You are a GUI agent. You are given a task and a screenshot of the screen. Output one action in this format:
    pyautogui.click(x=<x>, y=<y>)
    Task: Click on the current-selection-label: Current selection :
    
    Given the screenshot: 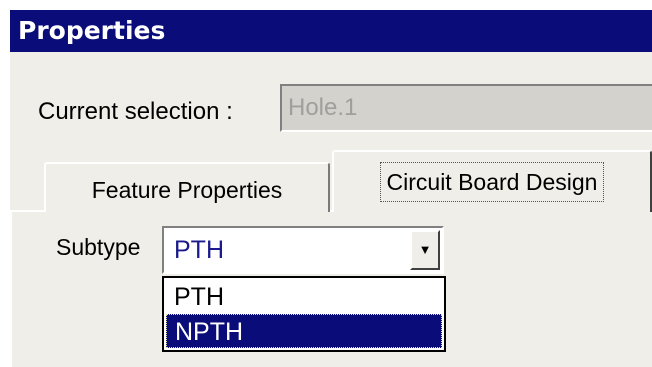 What is the action you would take?
    pyautogui.click(x=135, y=111)
    